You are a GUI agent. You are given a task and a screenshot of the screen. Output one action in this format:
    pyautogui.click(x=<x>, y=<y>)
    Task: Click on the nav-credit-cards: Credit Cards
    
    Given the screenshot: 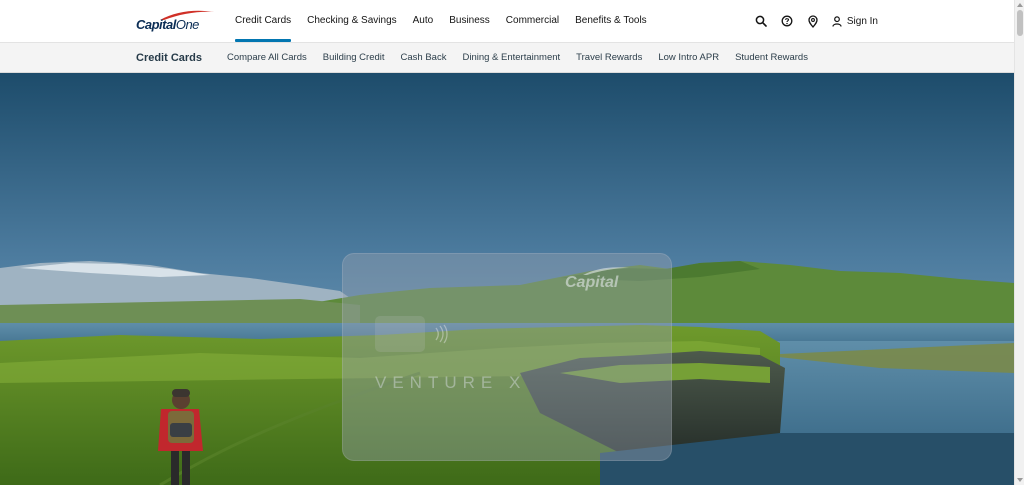 What is the action you would take?
    pyautogui.click(x=263, y=21)
    